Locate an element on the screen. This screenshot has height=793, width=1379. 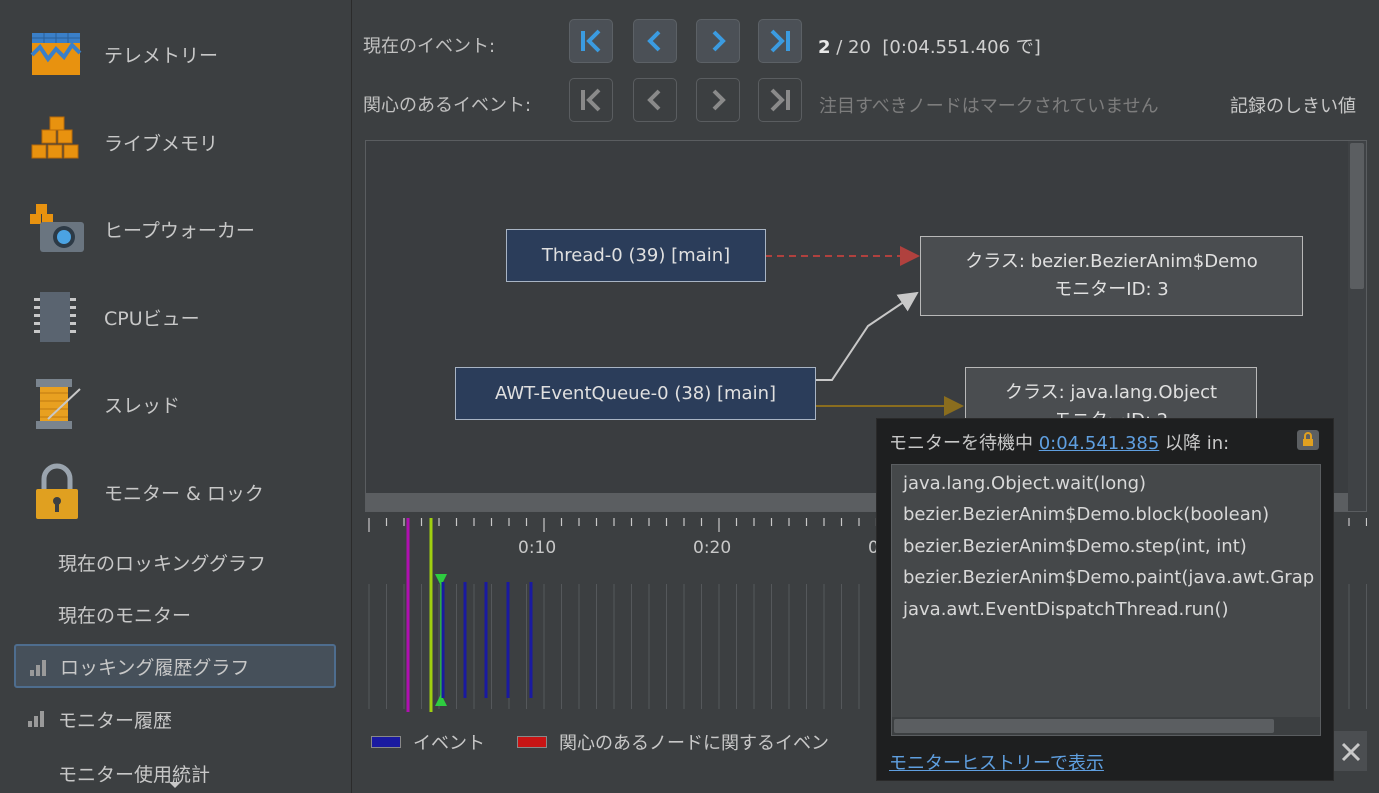
sidebar-item-label: モニター & ロック is located at coordinates (184, 493).